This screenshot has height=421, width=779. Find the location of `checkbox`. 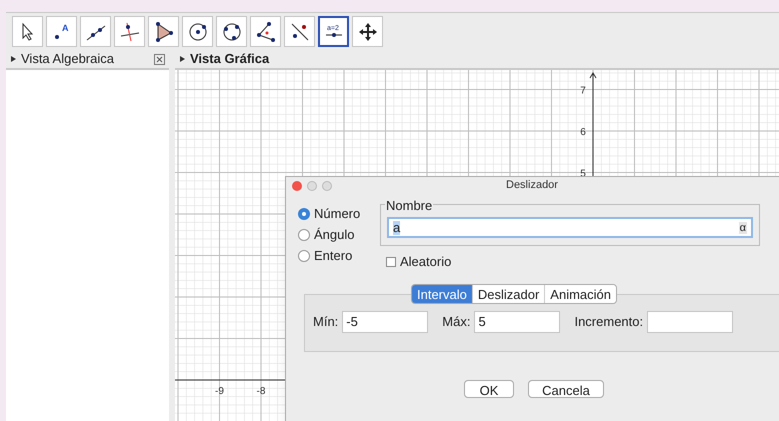

checkbox is located at coordinates (391, 261).